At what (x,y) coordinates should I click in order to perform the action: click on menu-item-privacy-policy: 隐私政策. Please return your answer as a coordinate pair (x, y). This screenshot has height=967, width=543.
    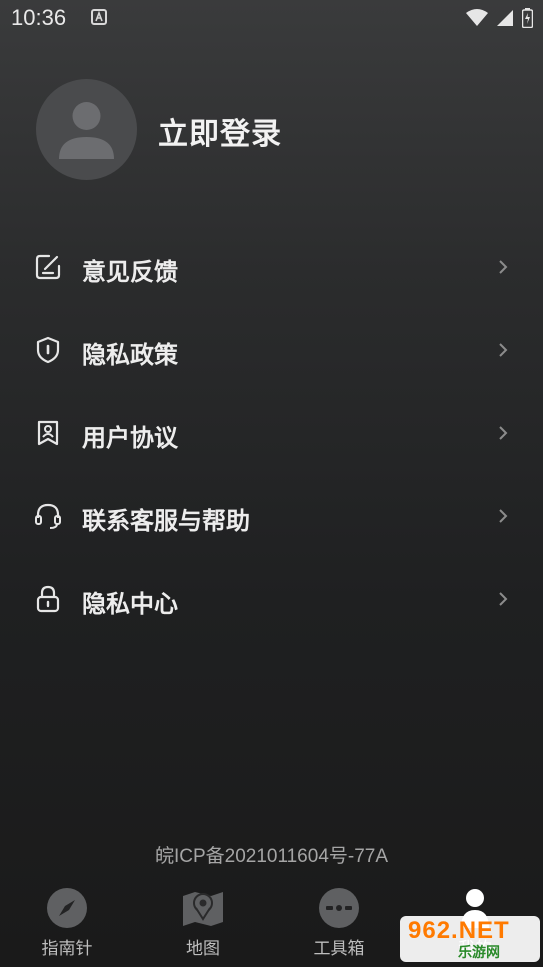
    Looking at the image, I should click on (271, 350).